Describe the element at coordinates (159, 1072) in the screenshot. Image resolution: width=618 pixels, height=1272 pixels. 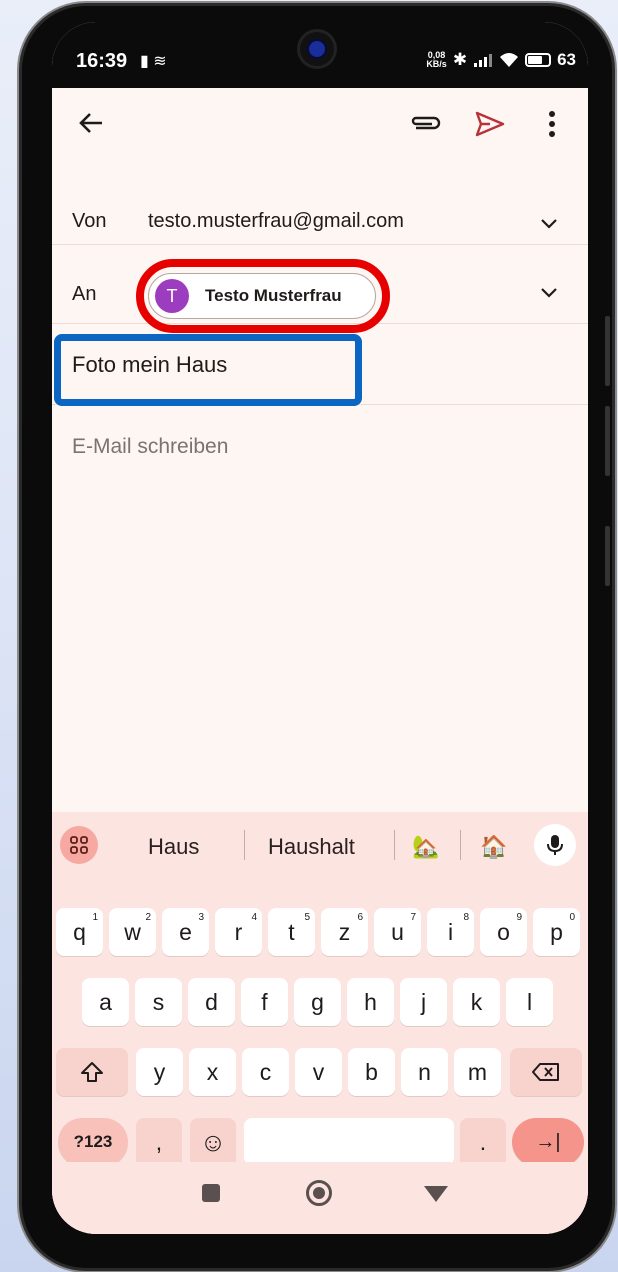
I see `key-y: y` at that location.